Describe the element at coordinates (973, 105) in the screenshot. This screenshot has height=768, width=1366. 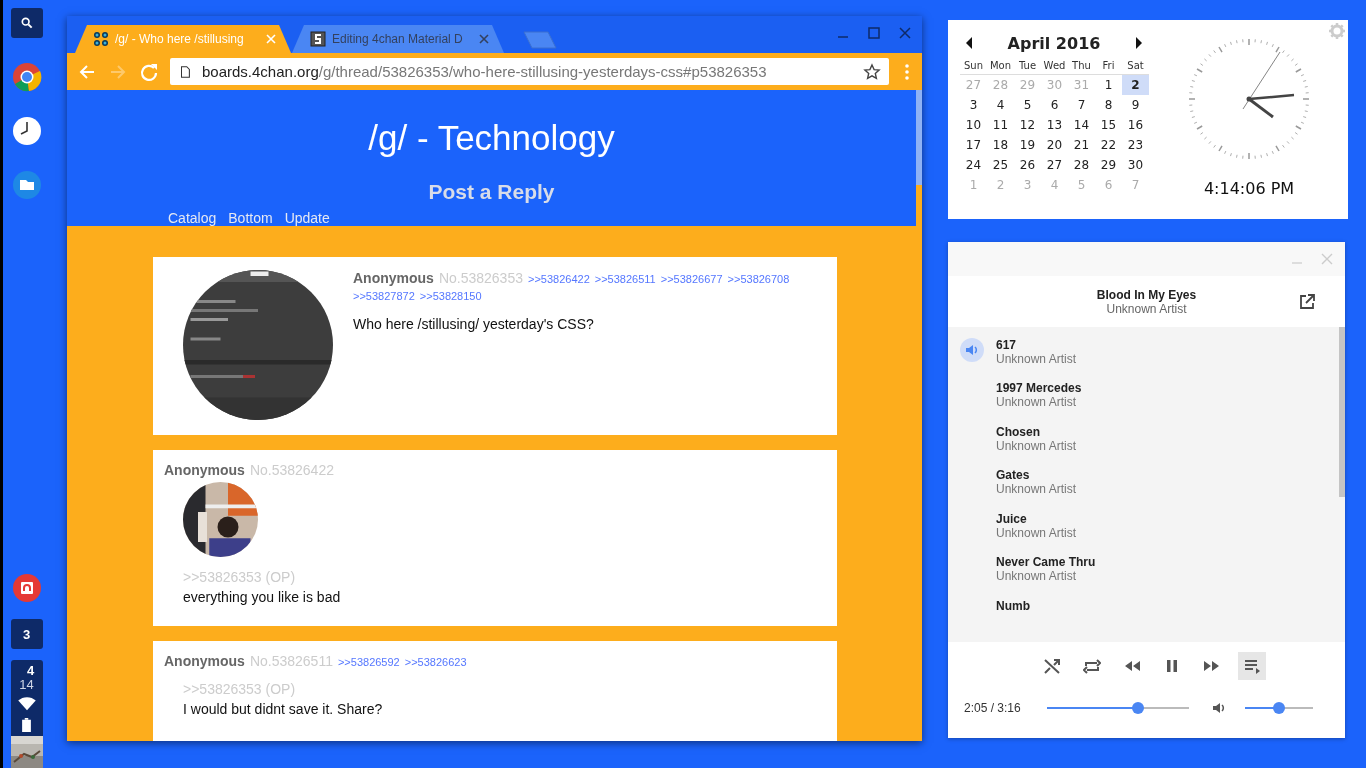
I see `calendar-day: 3` at that location.